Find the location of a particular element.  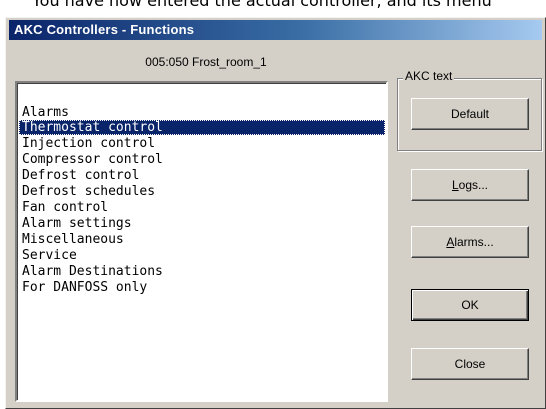

list-item-injection-control: Injection control is located at coordinates (202, 143).